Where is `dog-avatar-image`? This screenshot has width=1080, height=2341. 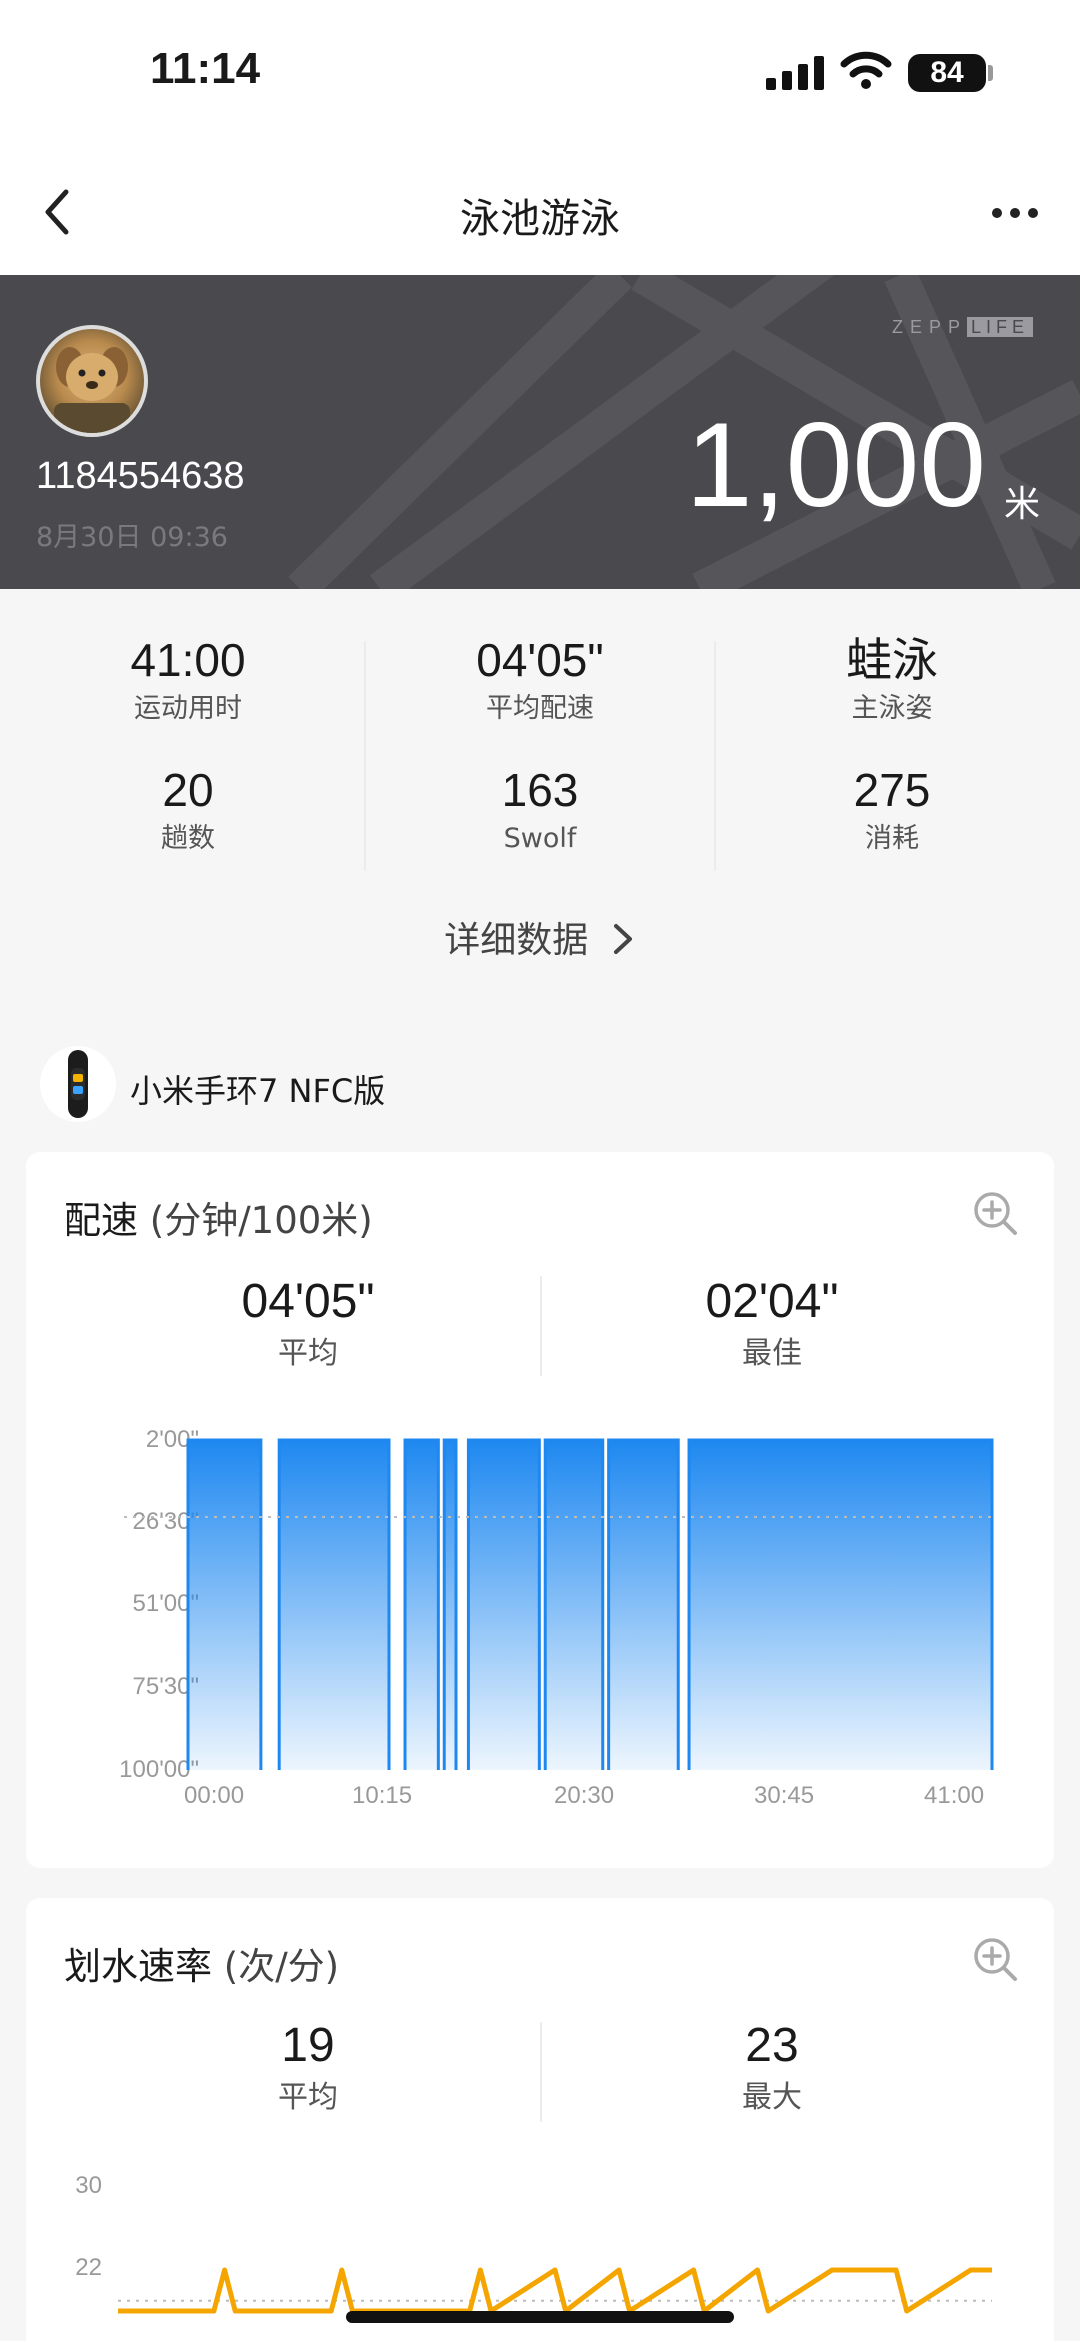
dog-avatar-image is located at coordinates (92, 390).